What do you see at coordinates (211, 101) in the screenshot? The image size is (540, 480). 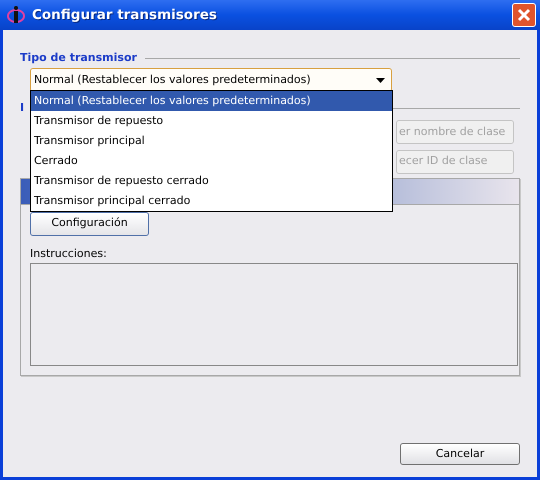 I see `dropdown-option: Normal (Restablecer los valores predeterminados)` at bounding box center [211, 101].